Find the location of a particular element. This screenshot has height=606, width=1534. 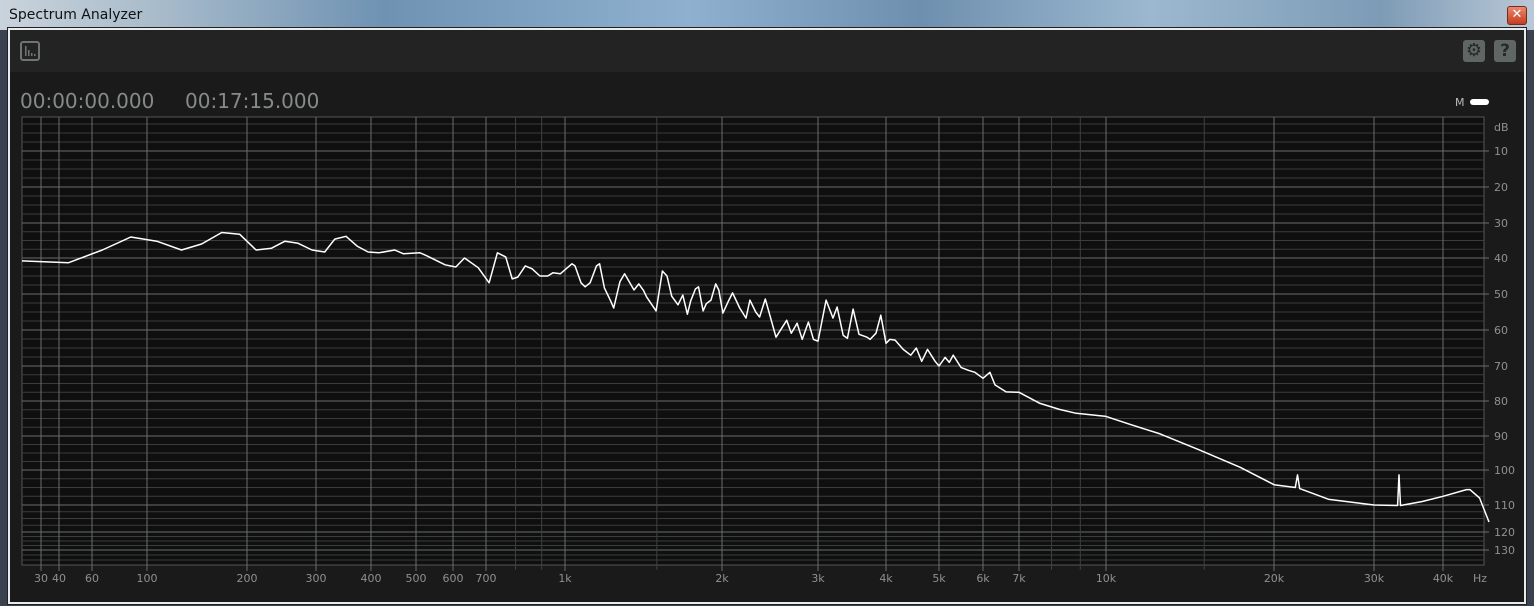

x-tick-label: 40k is located at coordinates (1443, 578).